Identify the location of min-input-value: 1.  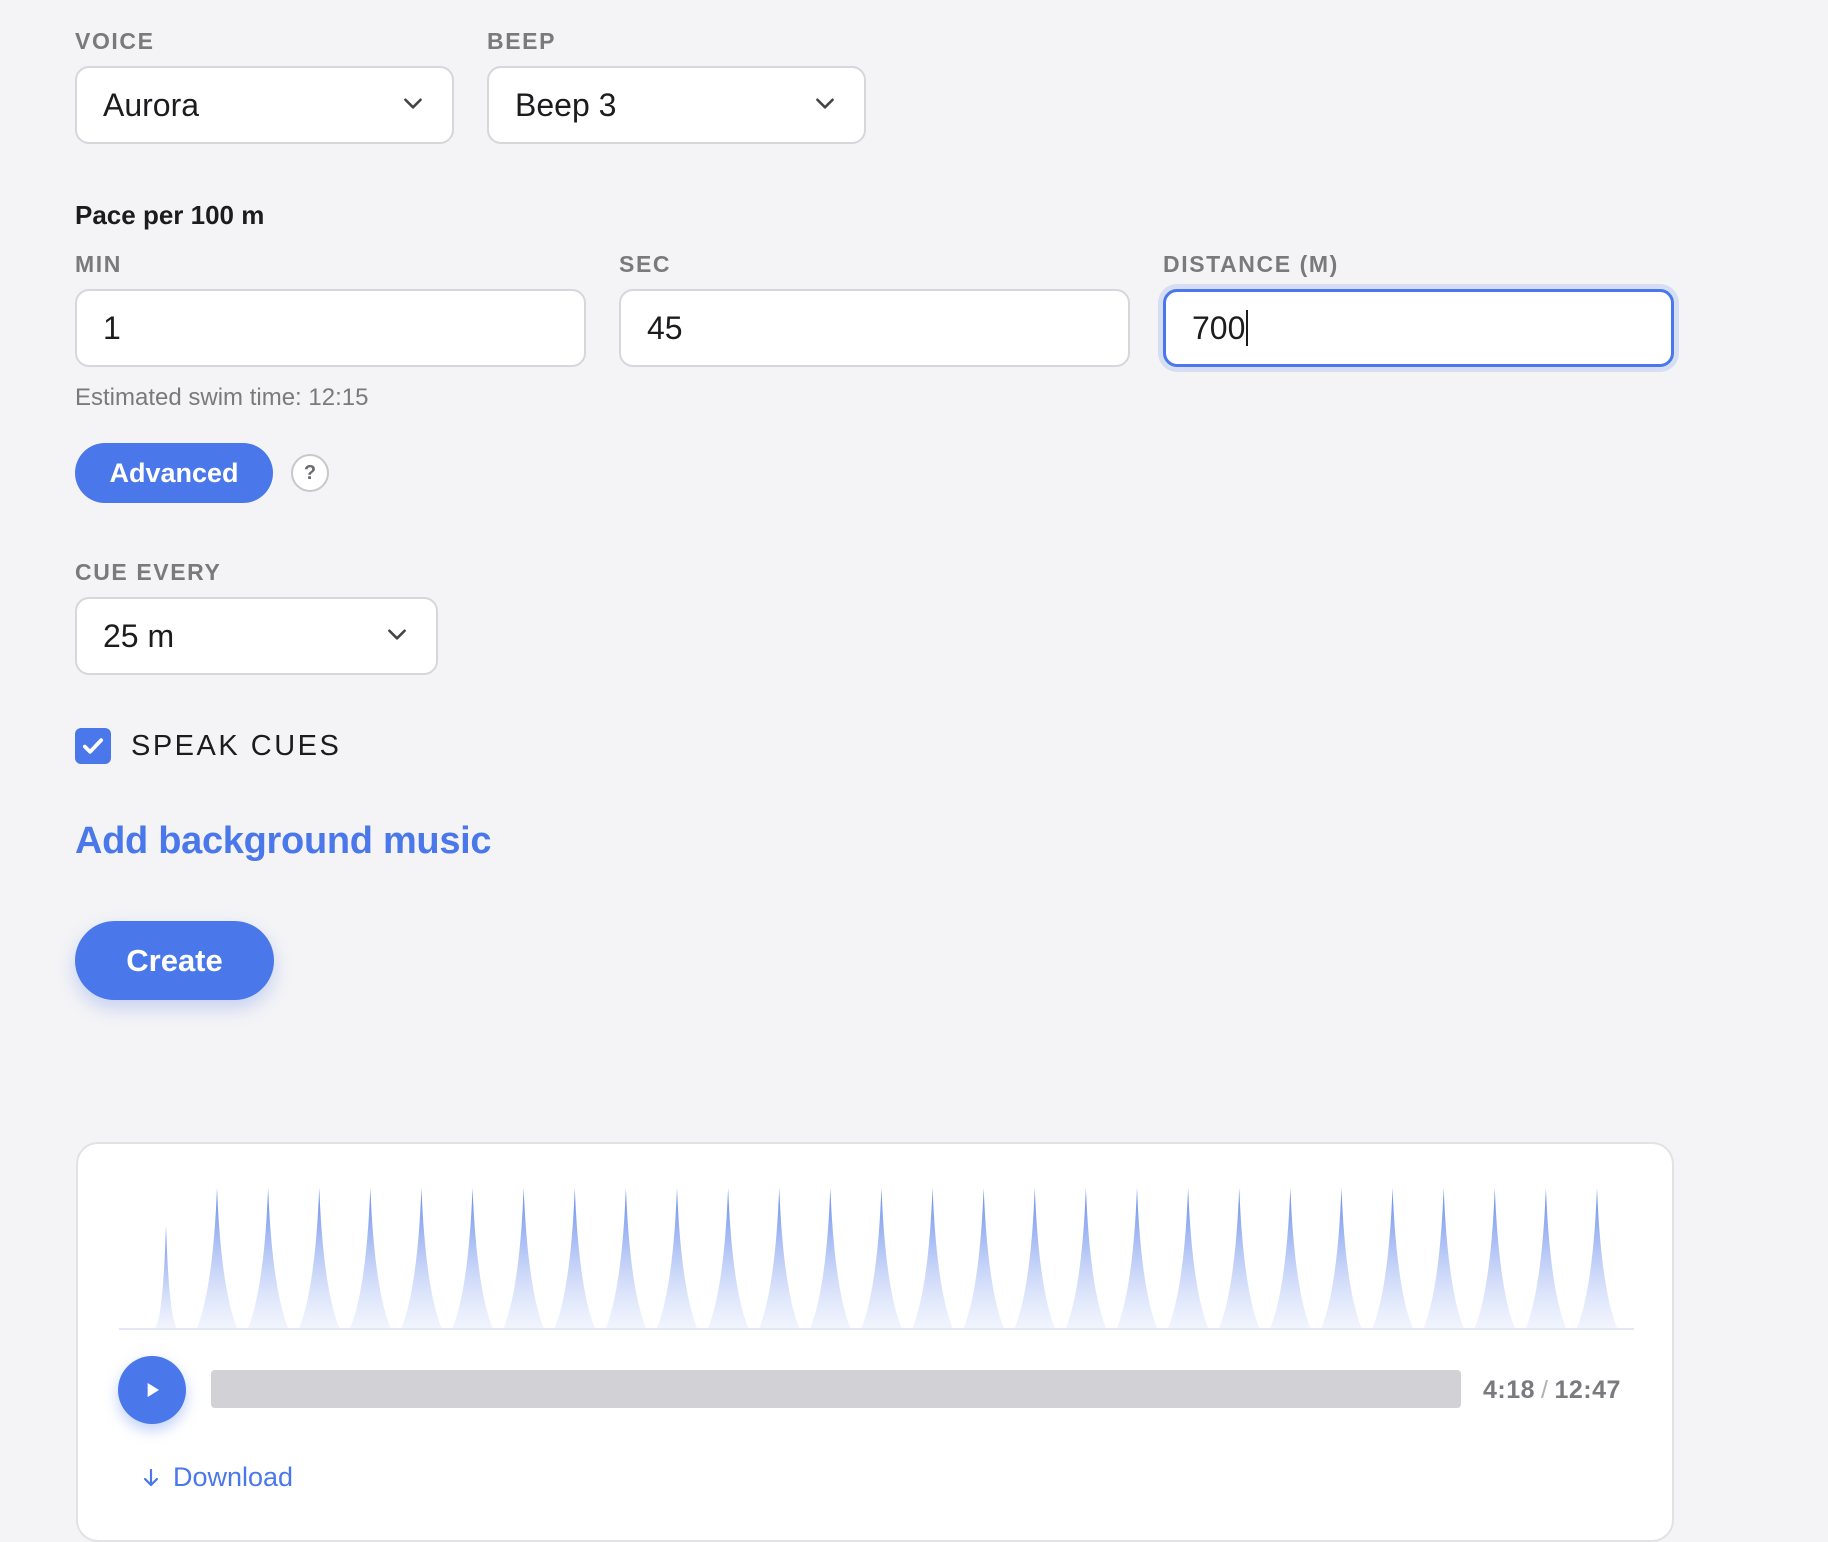
(112, 327).